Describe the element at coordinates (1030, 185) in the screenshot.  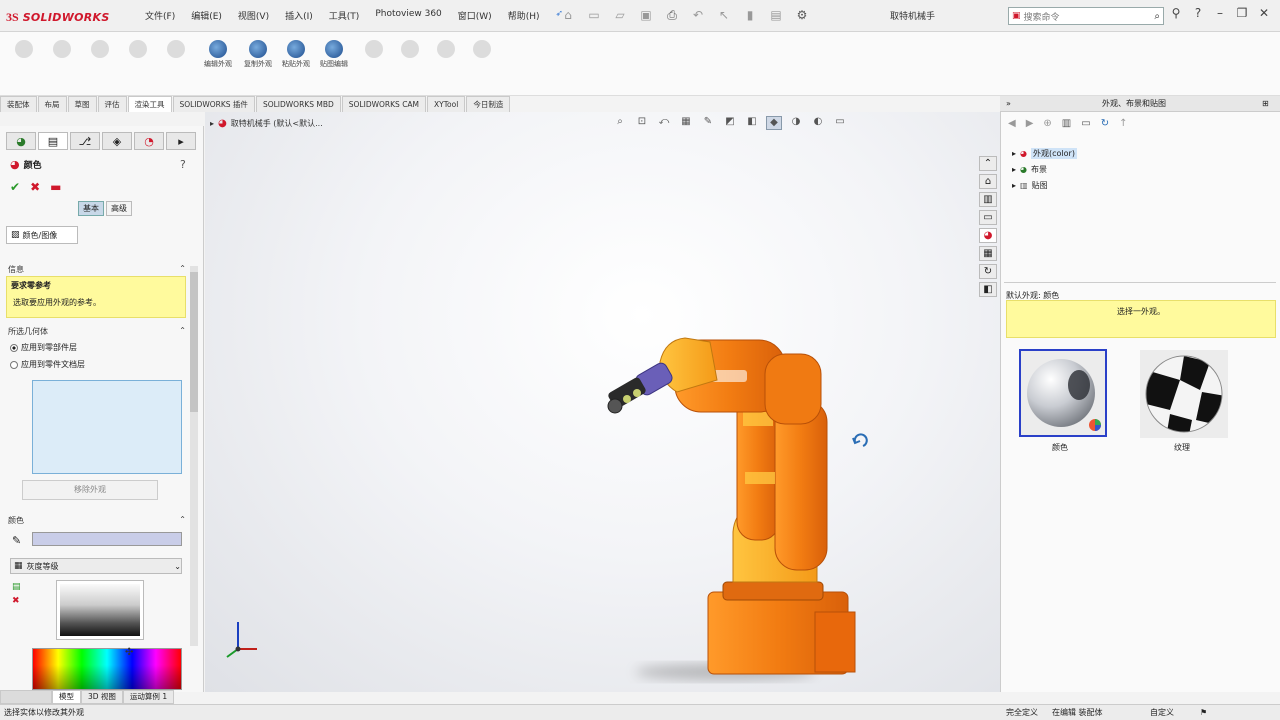
I see `tree-item-decals: ▸ ▥ 贴图` at that location.